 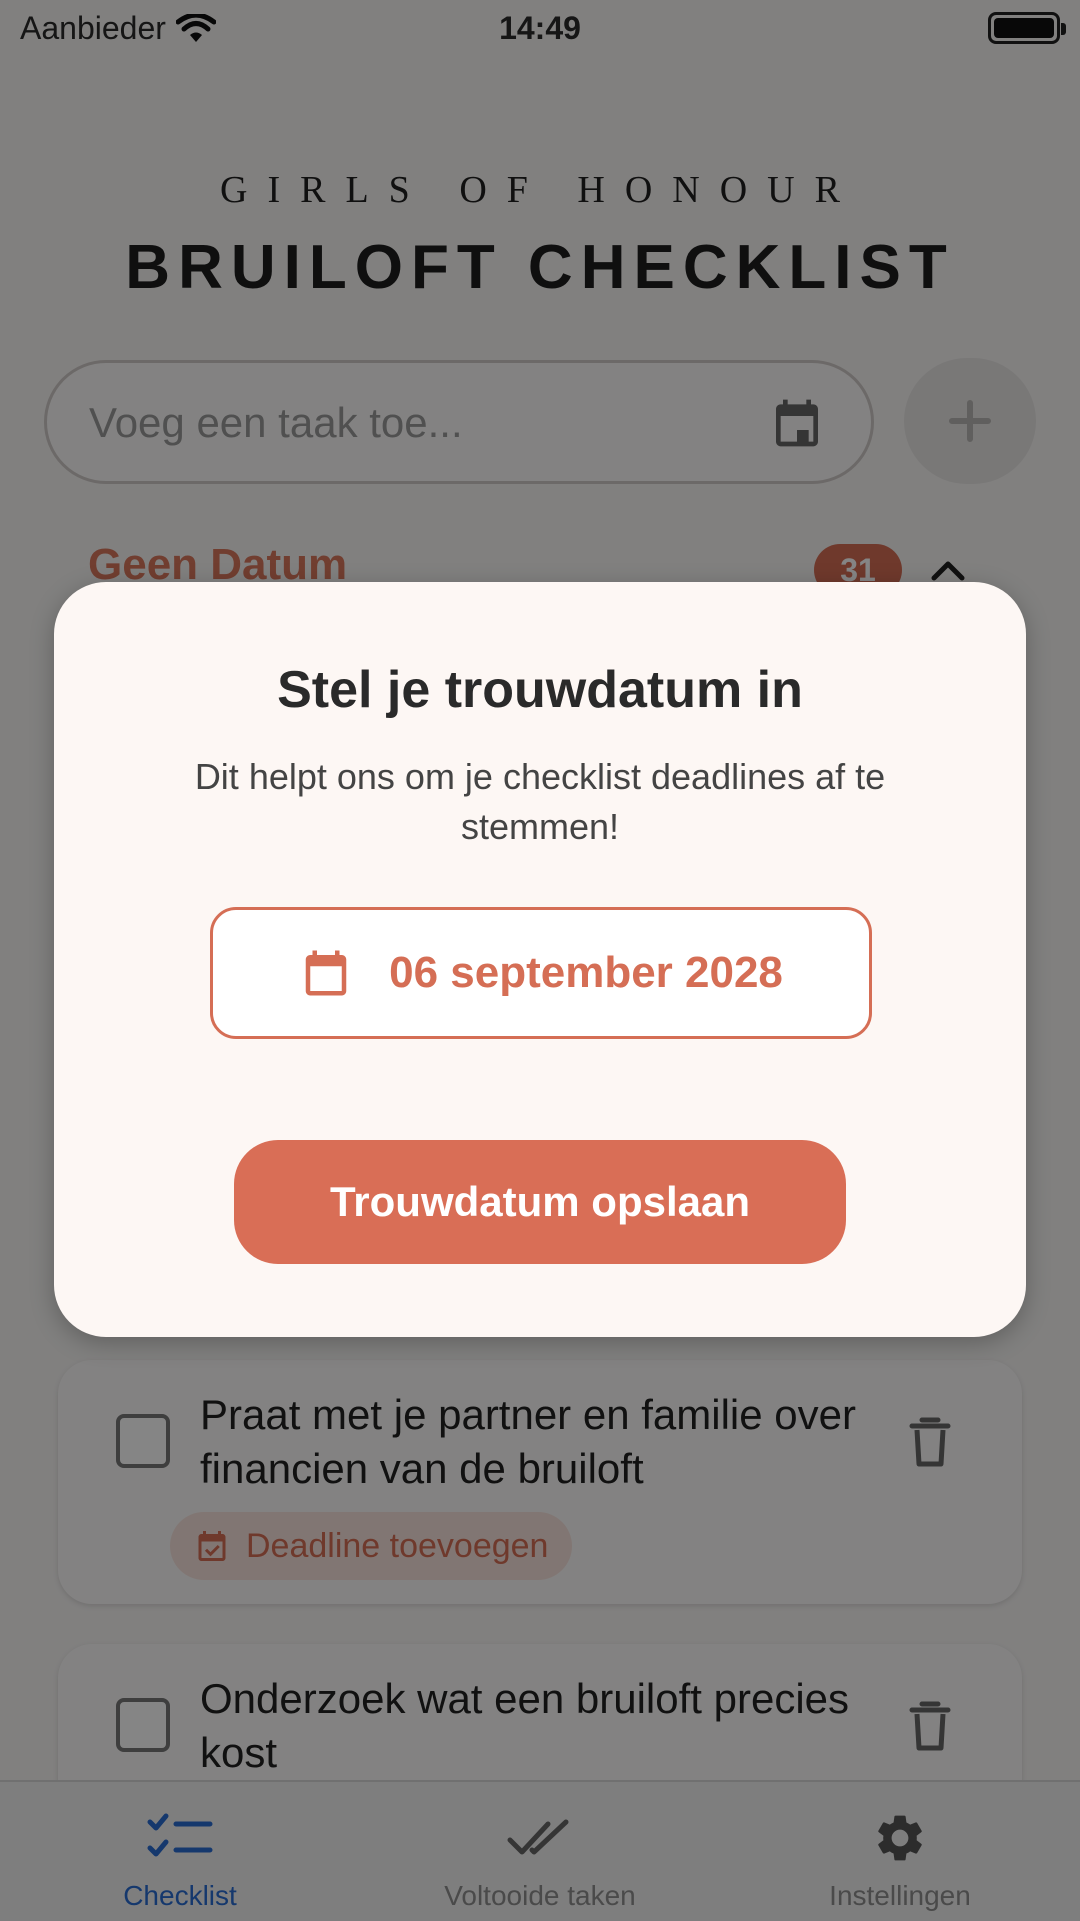 I want to click on dialog-title: Stel je trouwdatum in, so click(x=540, y=690).